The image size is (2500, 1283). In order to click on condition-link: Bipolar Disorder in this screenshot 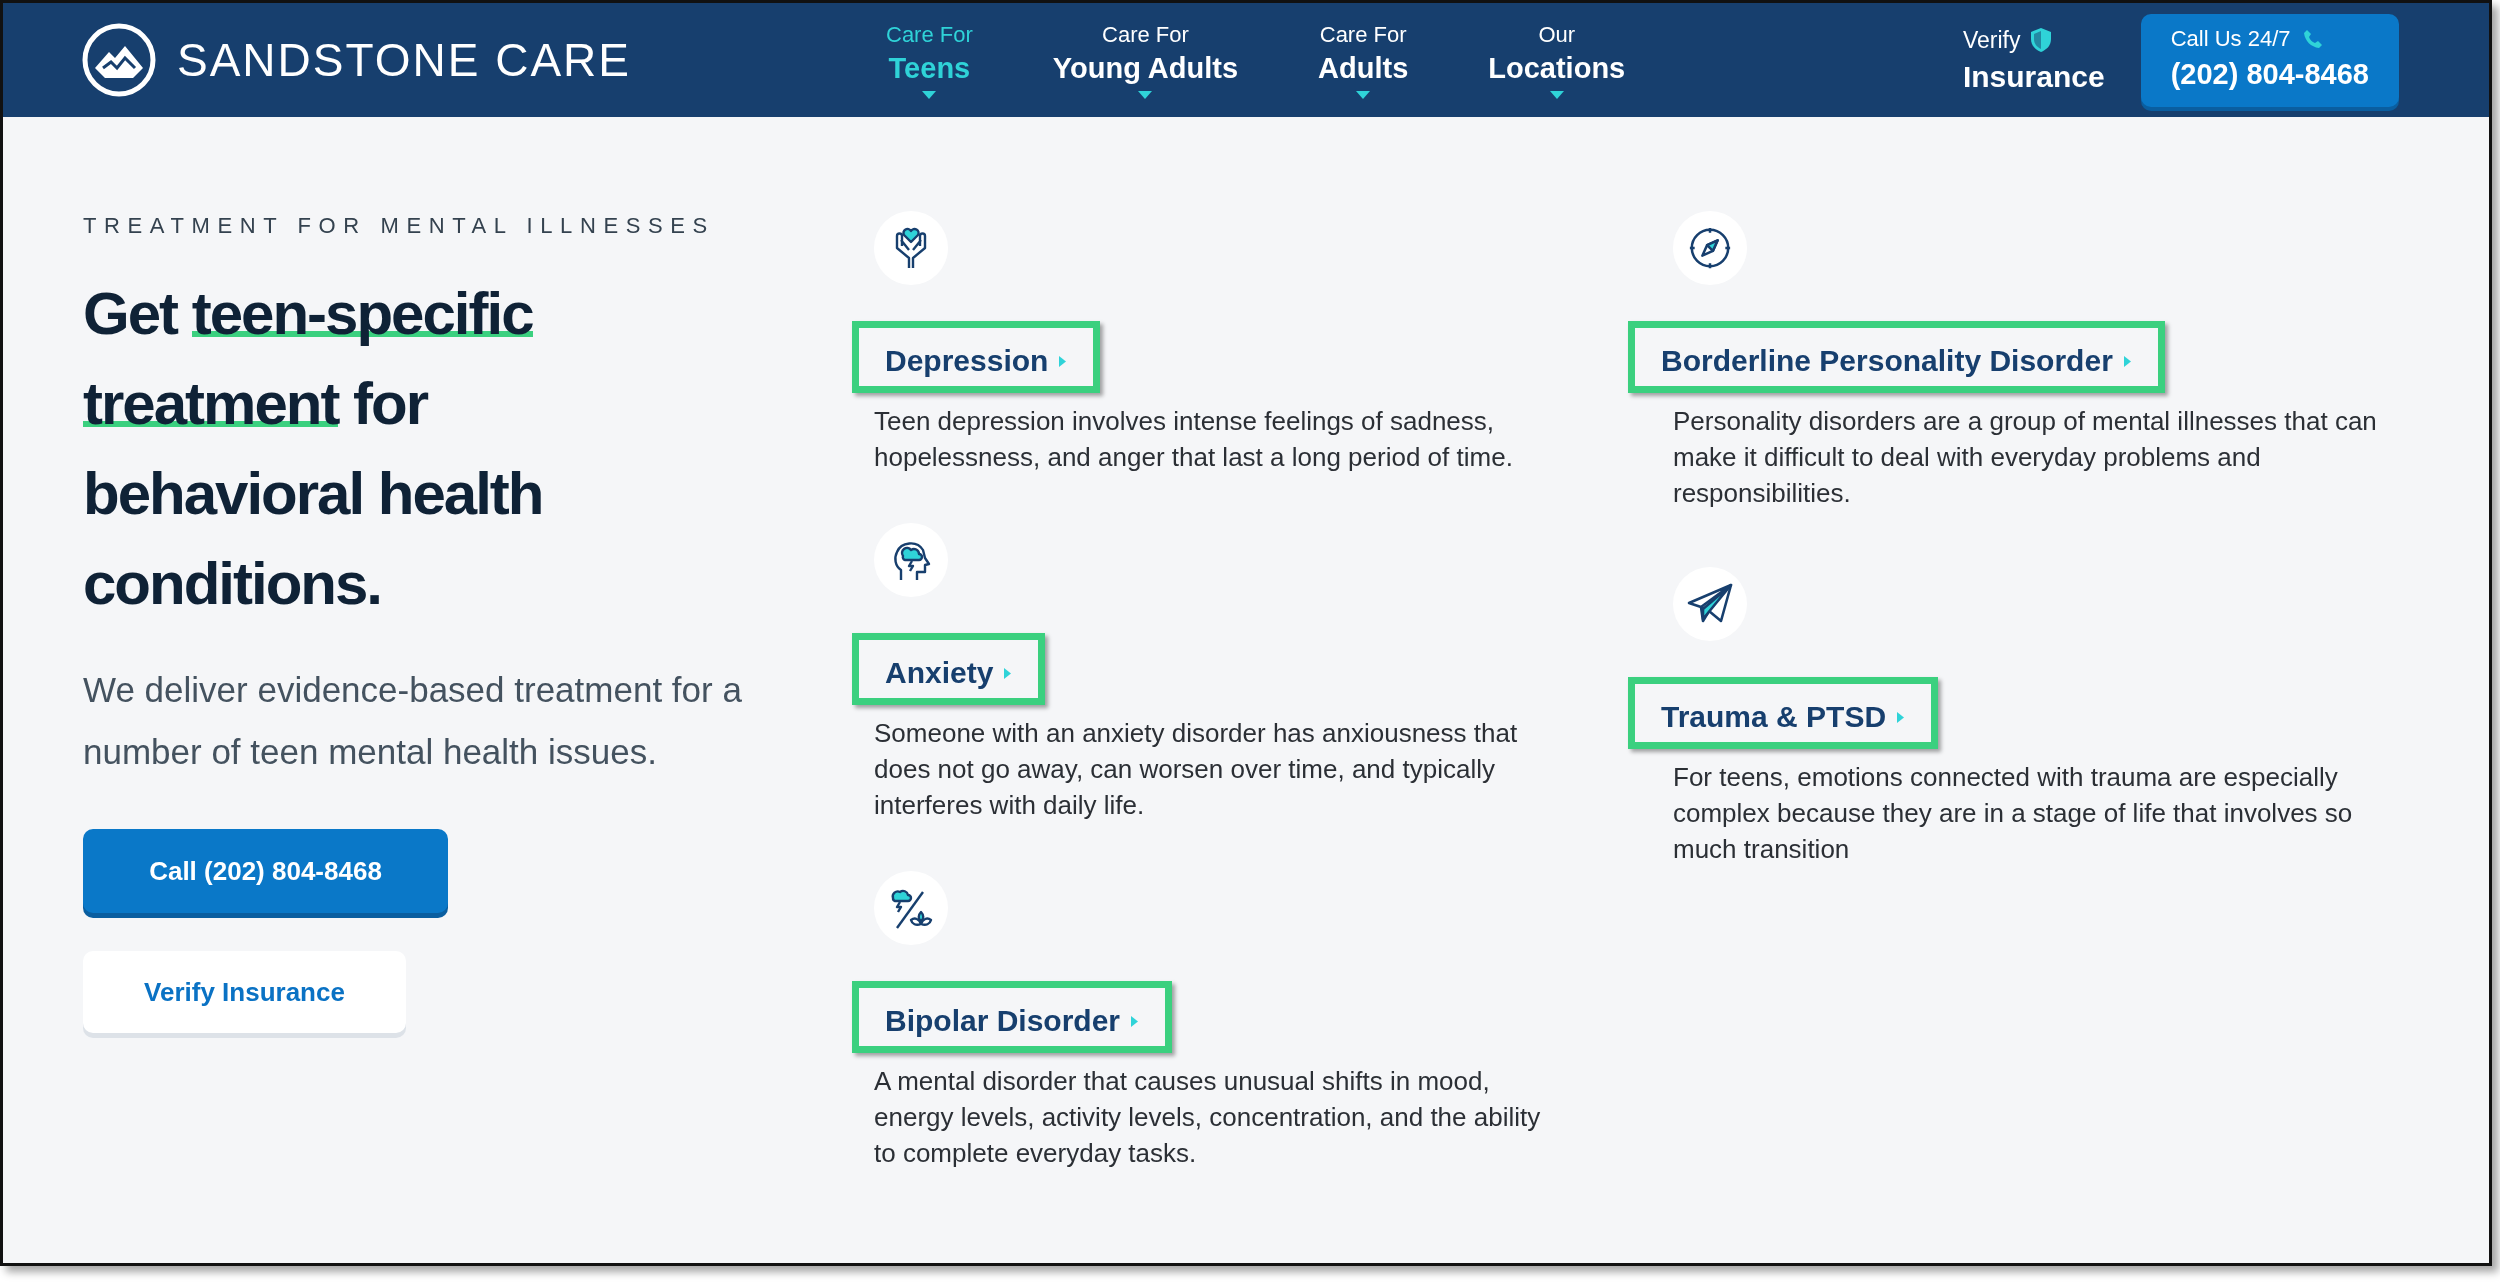, I will do `click(1012, 1017)`.